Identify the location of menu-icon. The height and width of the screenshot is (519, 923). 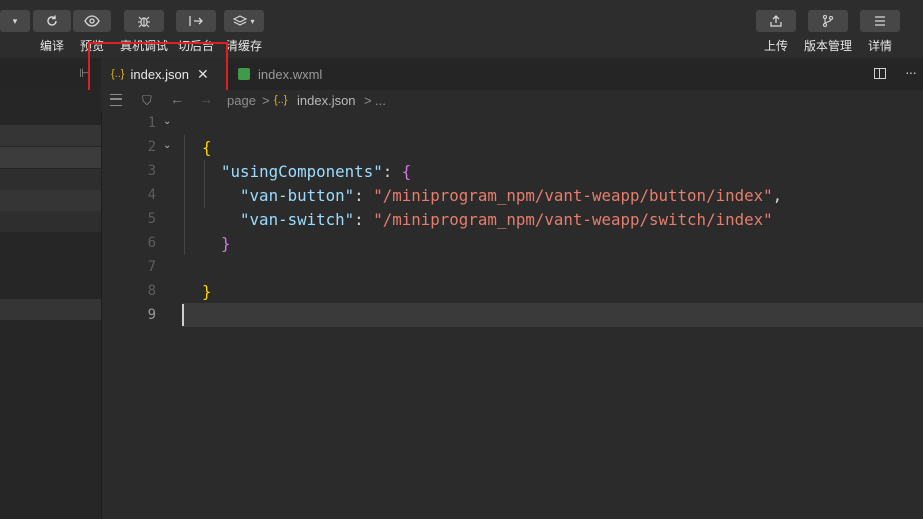
(880, 21).